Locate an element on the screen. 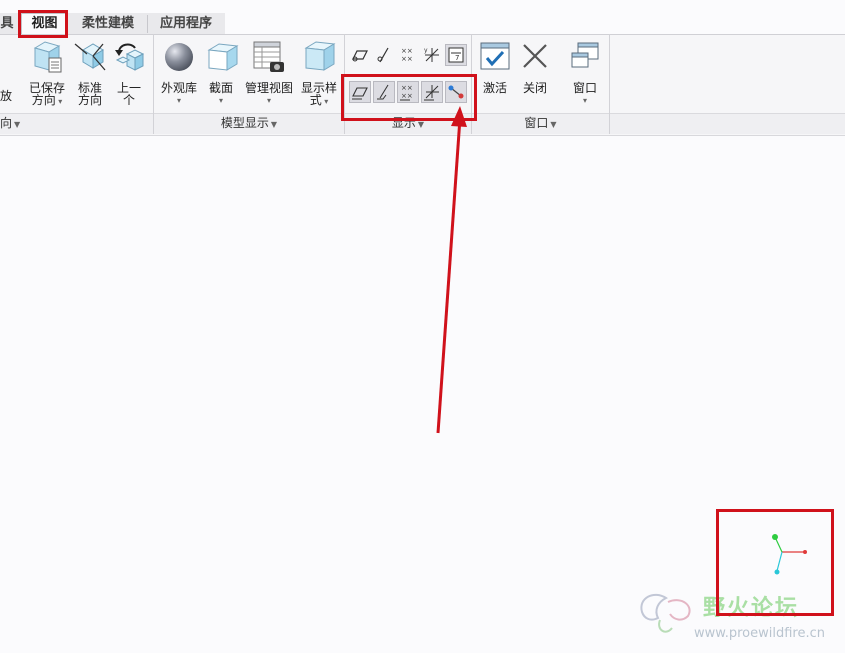 The height and width of the screenshot is (653, 845). annotation-arrow is located at coordinates (449, 275).